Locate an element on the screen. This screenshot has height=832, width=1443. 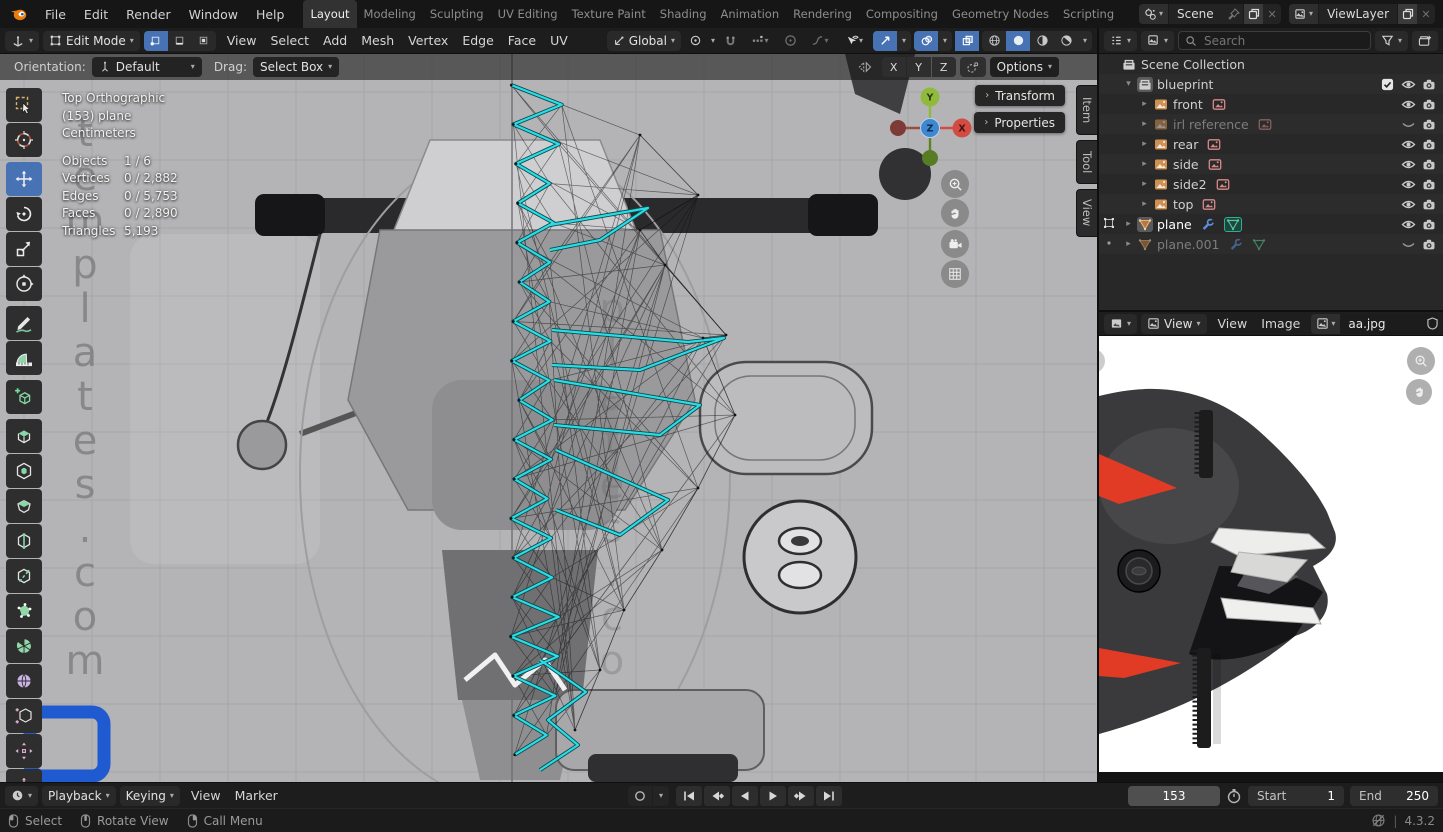
gizmo-y-neg-axis is located at coordinates (930, 158).